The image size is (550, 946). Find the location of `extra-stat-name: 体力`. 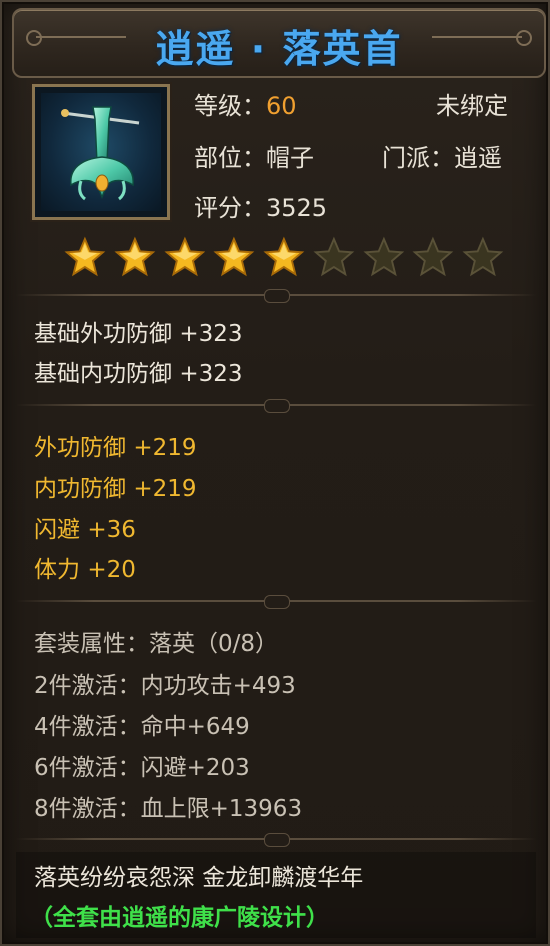

extra-stat-name: 体力 is located at coordinates (57, 570).